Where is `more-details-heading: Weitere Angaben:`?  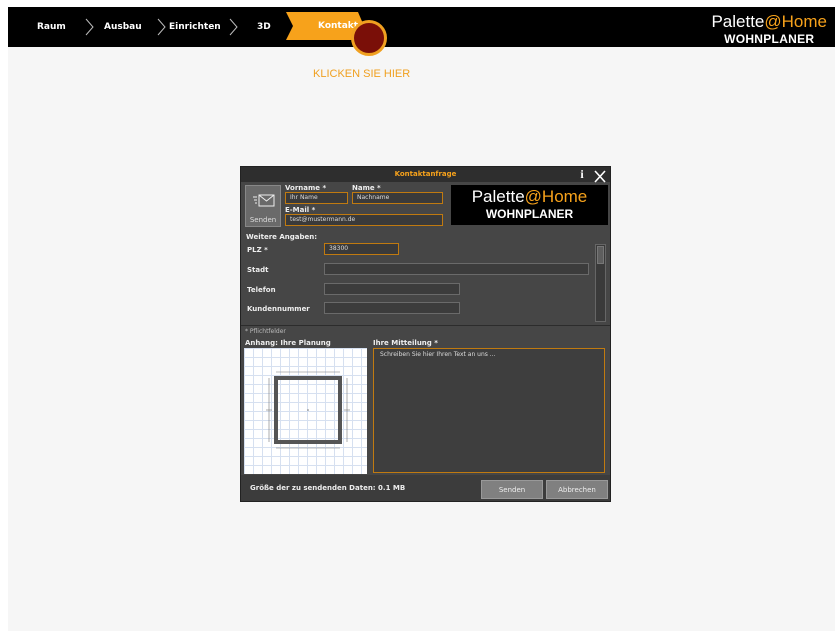 more-details-heading: Weitere Angaben: is located at coordinates (282, 237).